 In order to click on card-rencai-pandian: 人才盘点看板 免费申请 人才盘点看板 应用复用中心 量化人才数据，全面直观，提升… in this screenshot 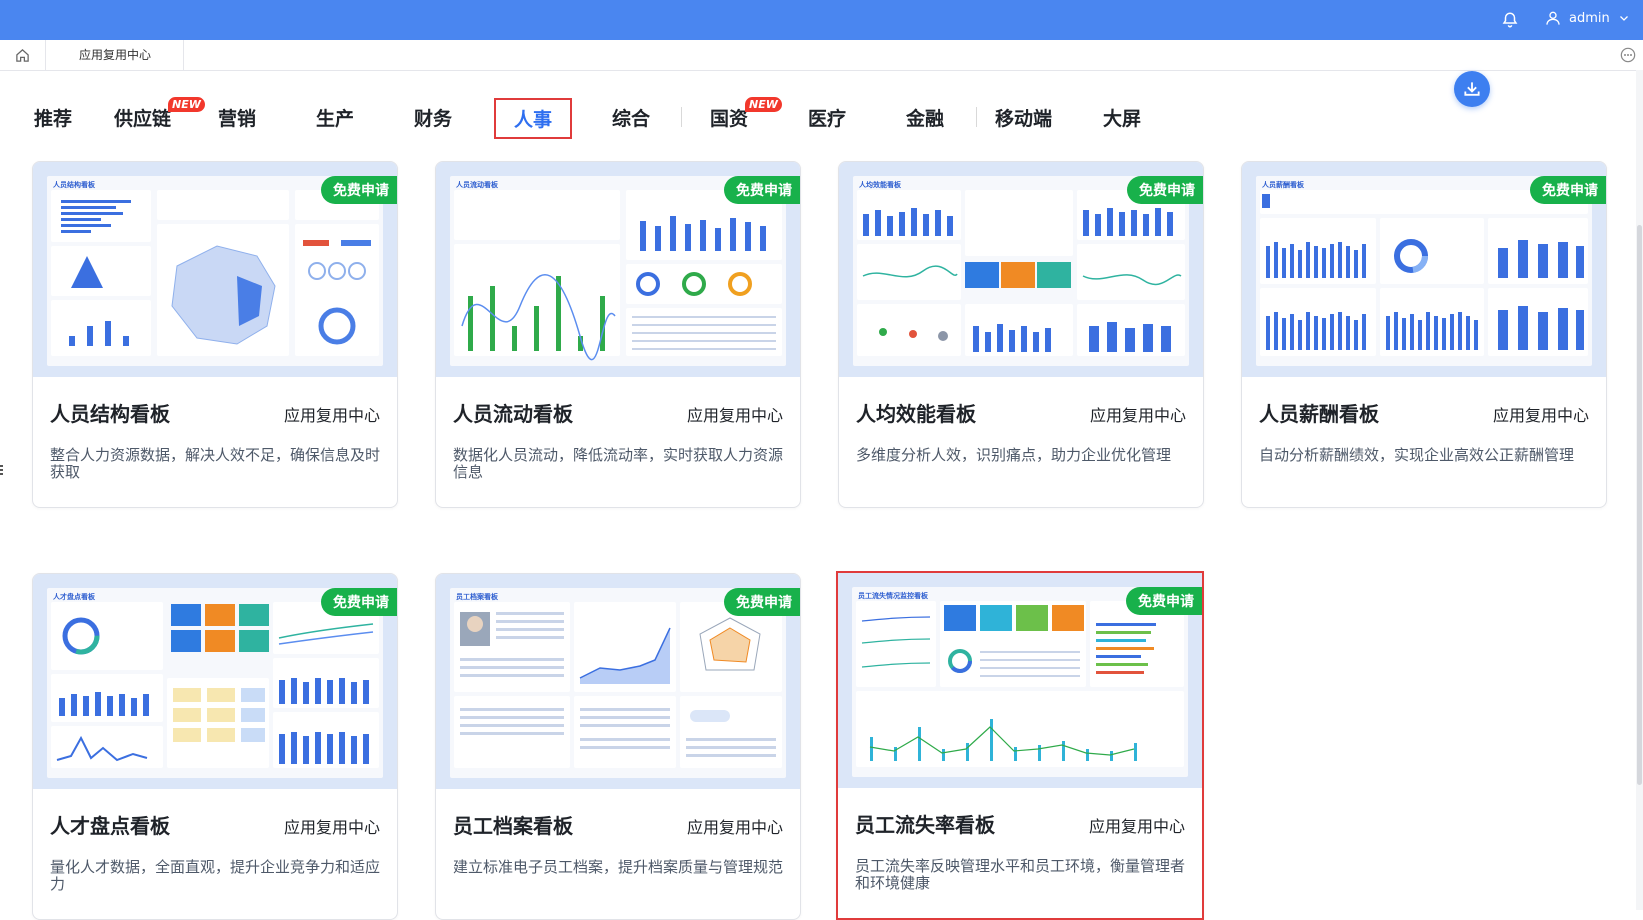, I will do `click(215, 746)`.